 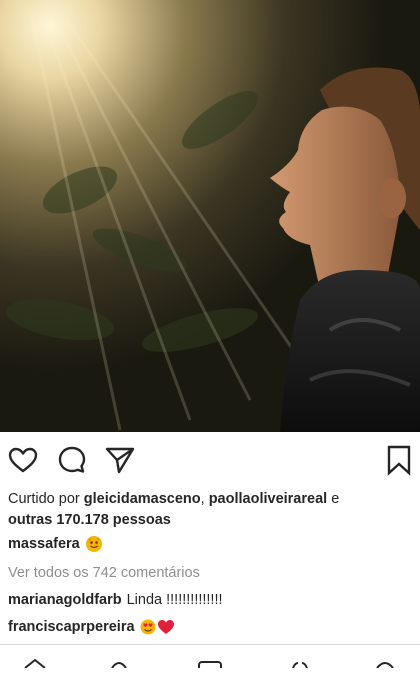 I want to click on bookmark-icon, so click(x=399, y=460).